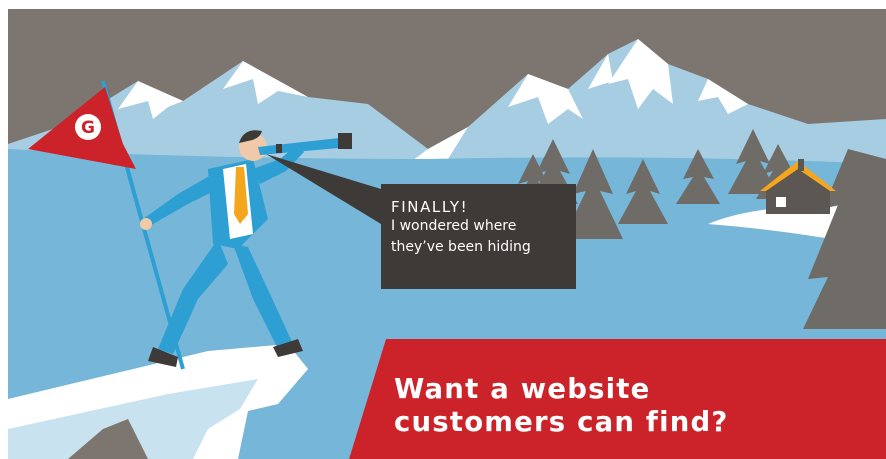 This screenshot has height=459, width=886. Describe the element at coordinates (522, 389) in the screenshot. I see `cta-line: Want a website` at that location.